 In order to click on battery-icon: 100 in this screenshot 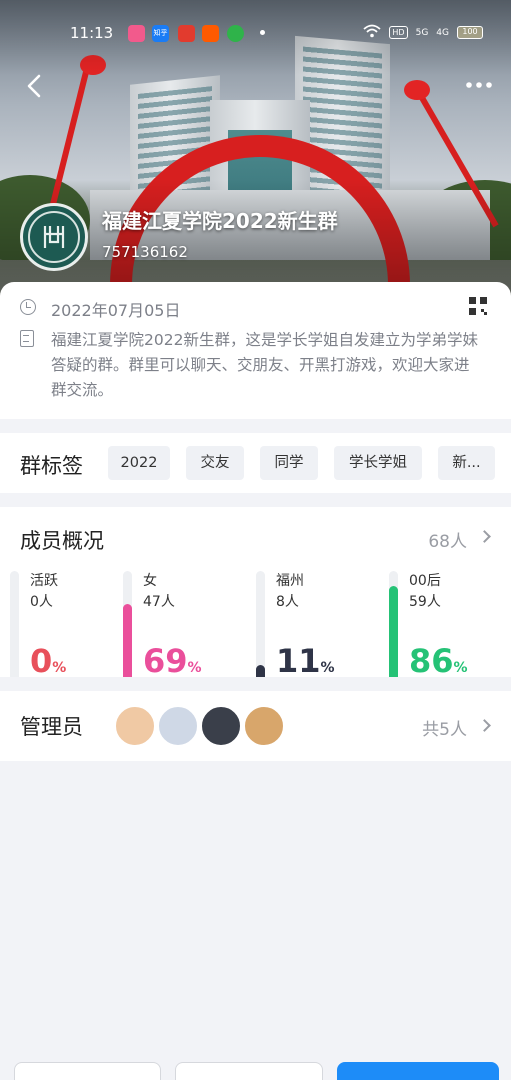, I will do `click(470, 32)`.